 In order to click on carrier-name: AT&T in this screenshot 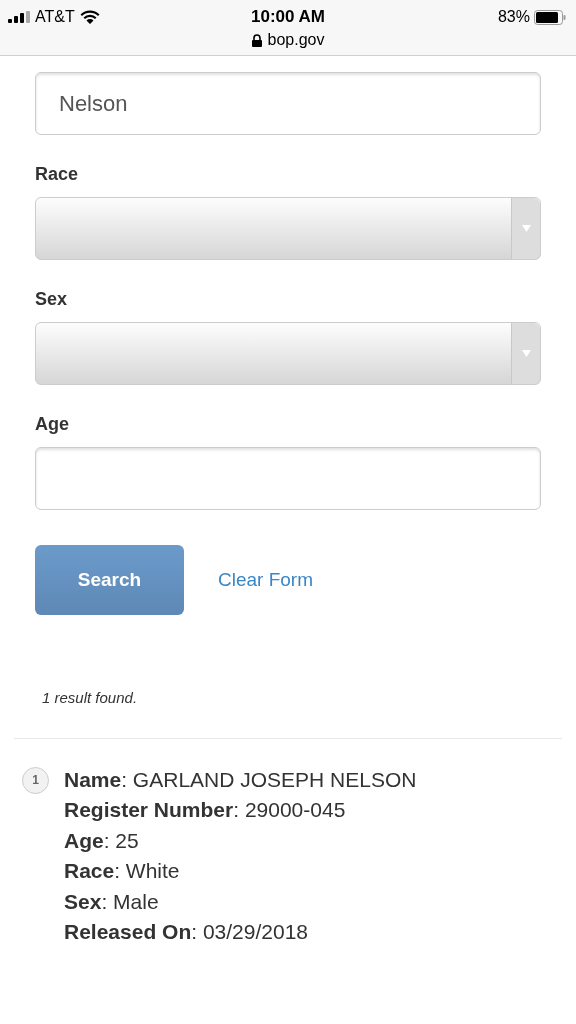, I will do `click(55, 17)`.